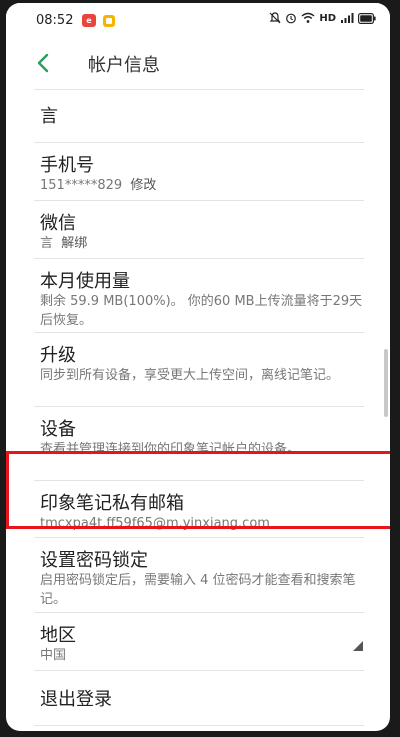  Describe the element at coordinates (124, 65) in the screenshot. I see `page-title: 帐户信息` at that location.